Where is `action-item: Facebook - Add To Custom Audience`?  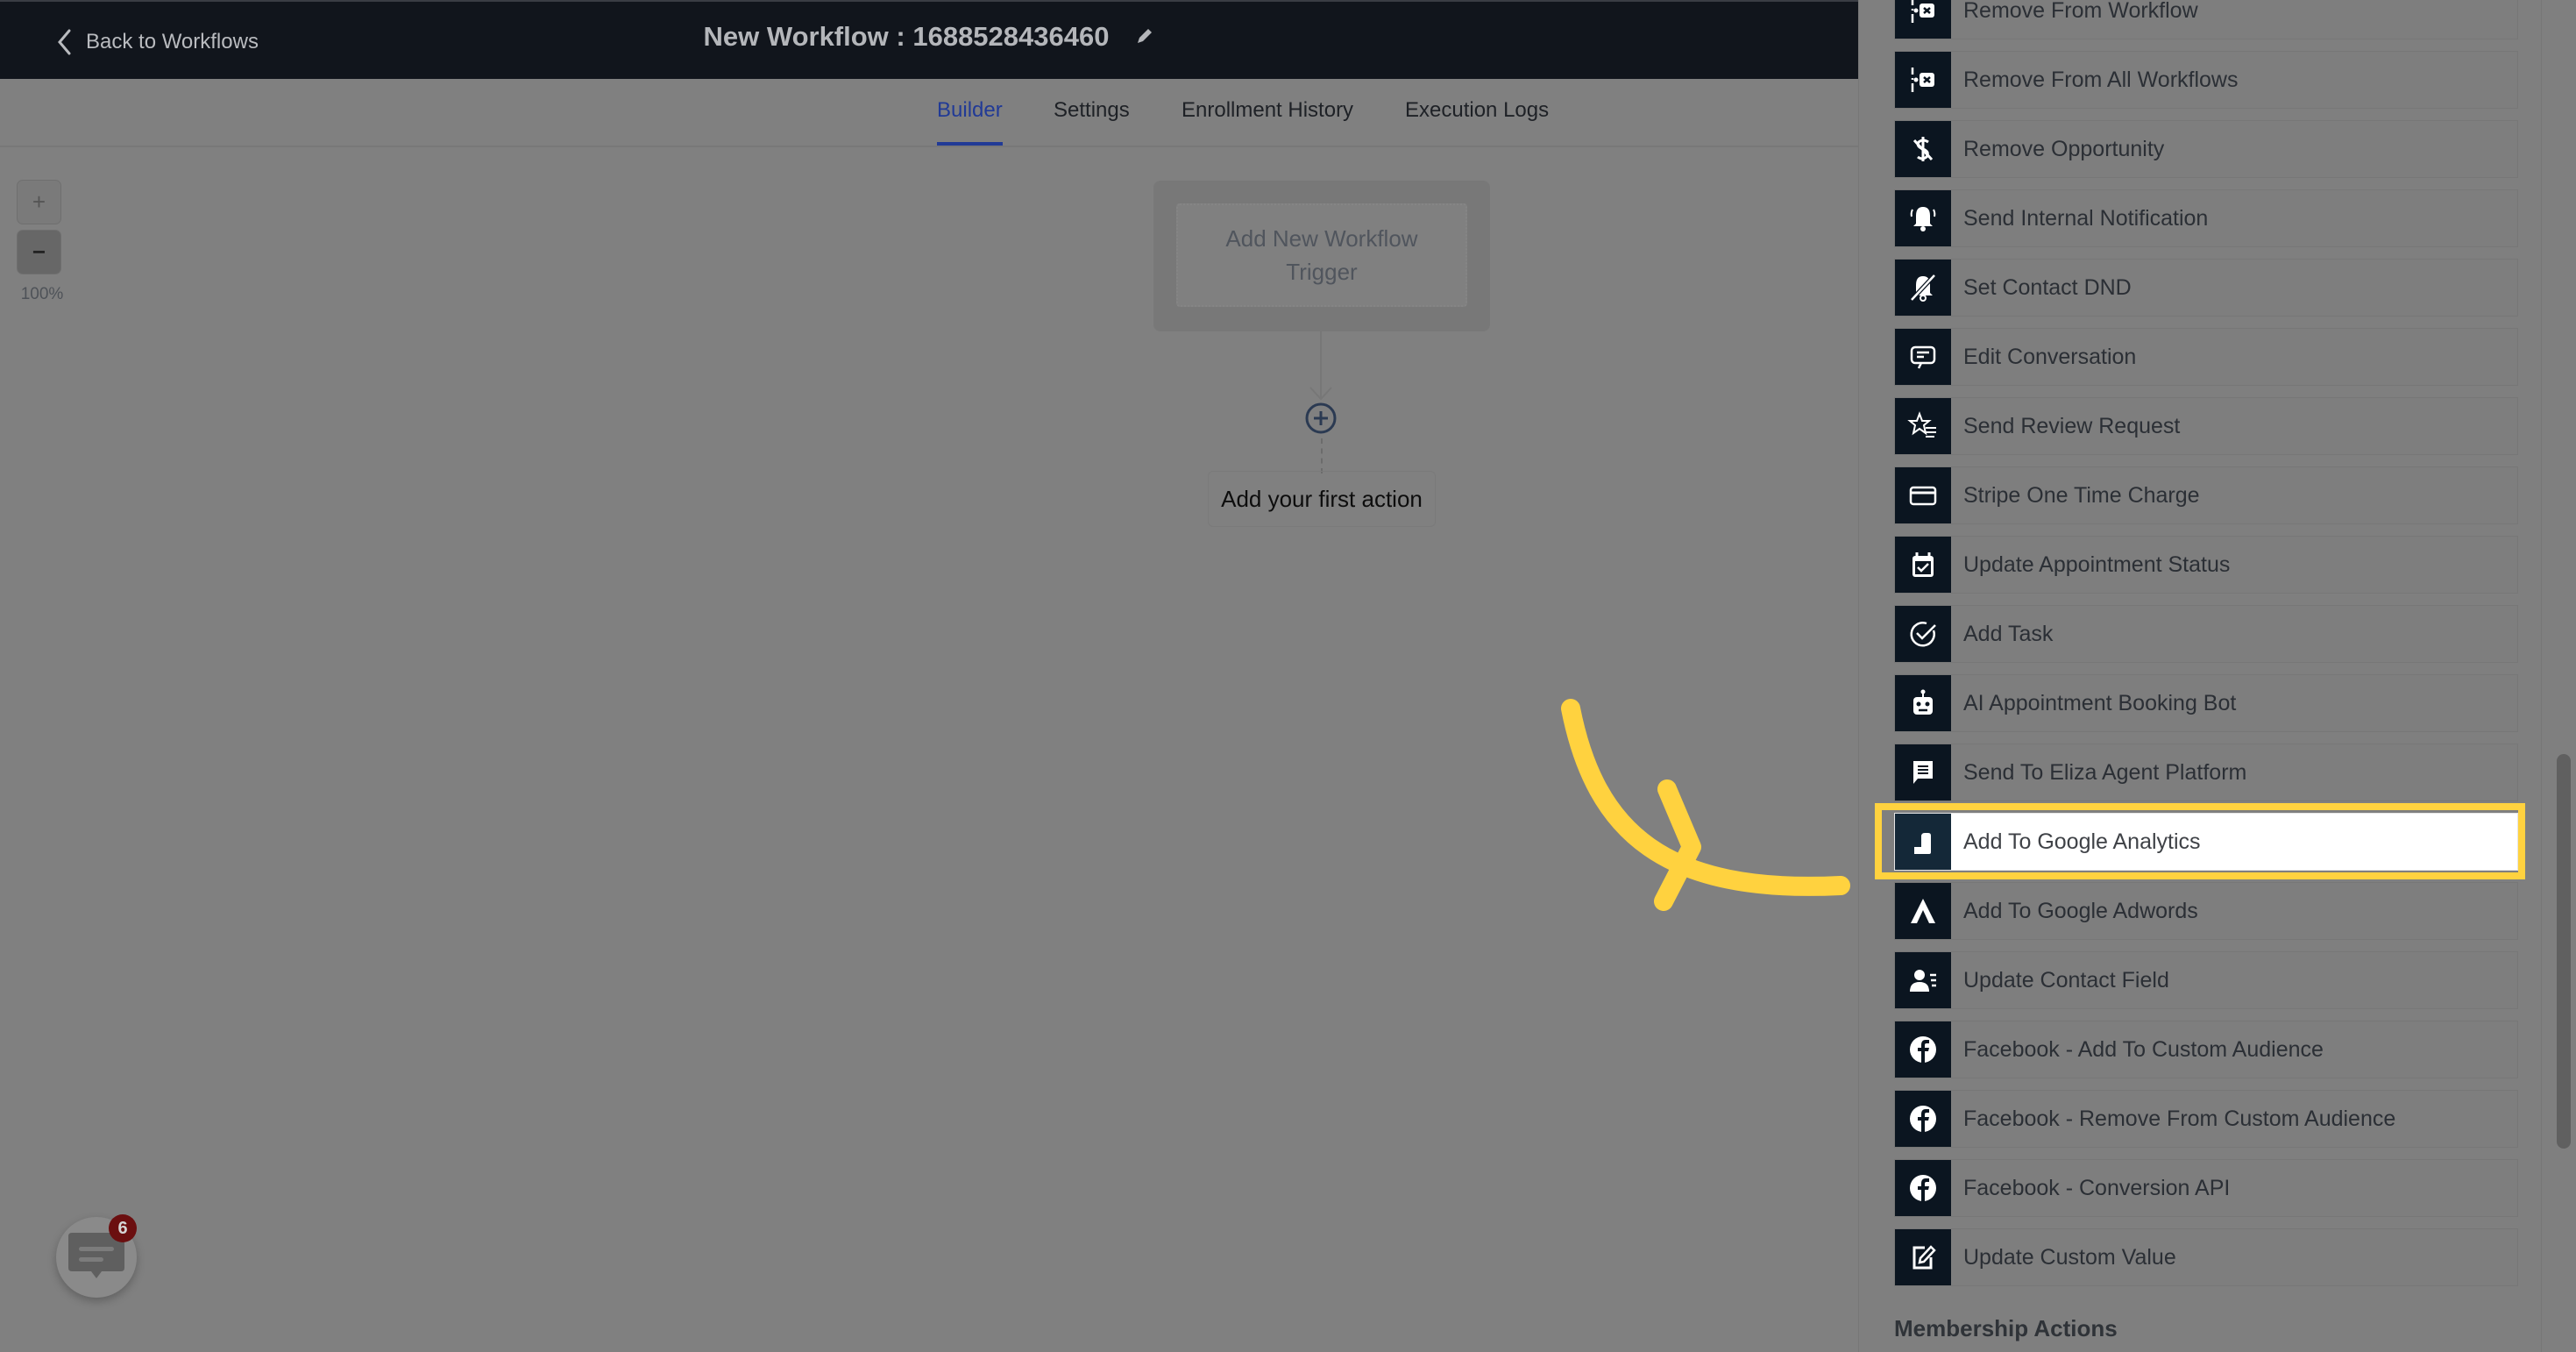 action-item: Facebook - Add To Custom Audience is located at coordinates (2206, 1049).